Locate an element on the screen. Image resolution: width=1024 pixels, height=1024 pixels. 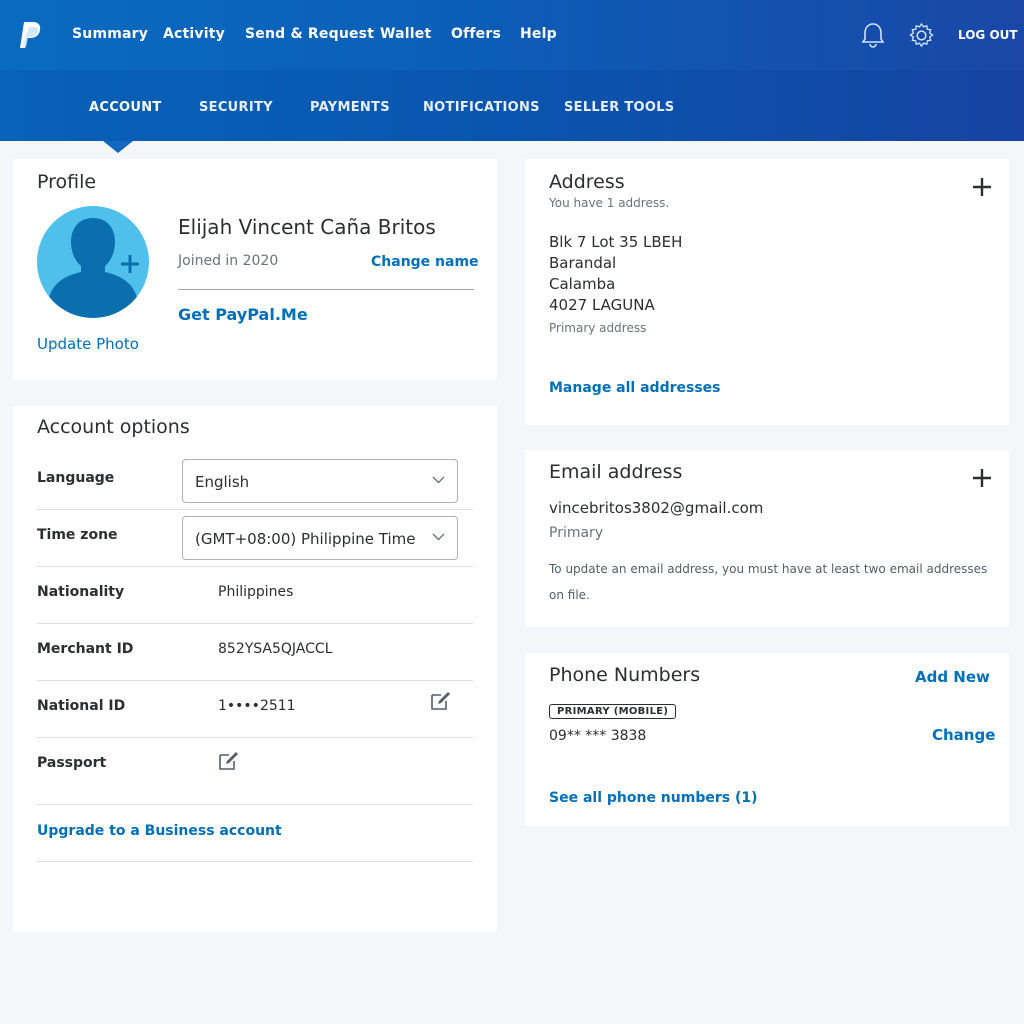
nav-help: Help is located at coordinates (538, 34).